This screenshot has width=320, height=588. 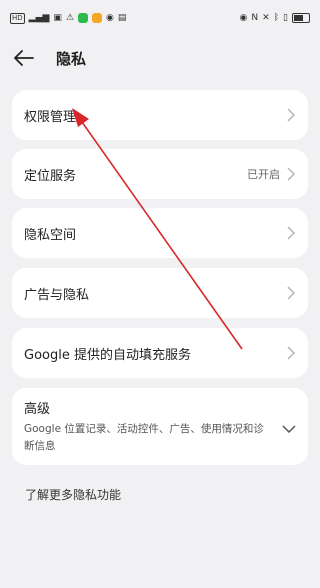 I want to click on menu-item-google-autofill: Google 提供的自动填充服务, so click(x=160, y=353).